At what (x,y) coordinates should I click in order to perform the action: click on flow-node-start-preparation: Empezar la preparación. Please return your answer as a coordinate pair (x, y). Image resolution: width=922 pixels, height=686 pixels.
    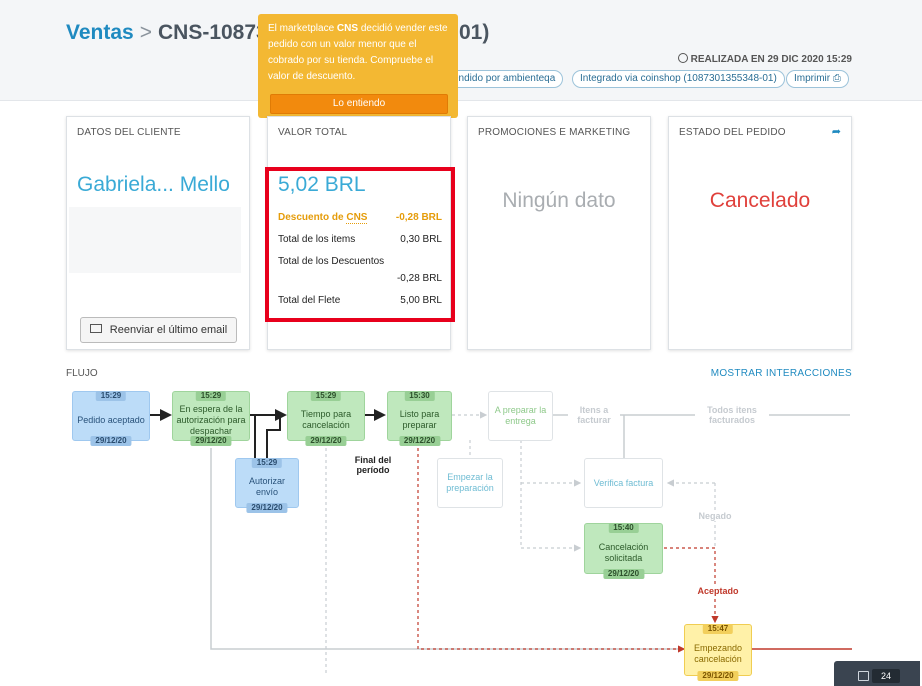
    Looking at the image, I should click on (470, 483).